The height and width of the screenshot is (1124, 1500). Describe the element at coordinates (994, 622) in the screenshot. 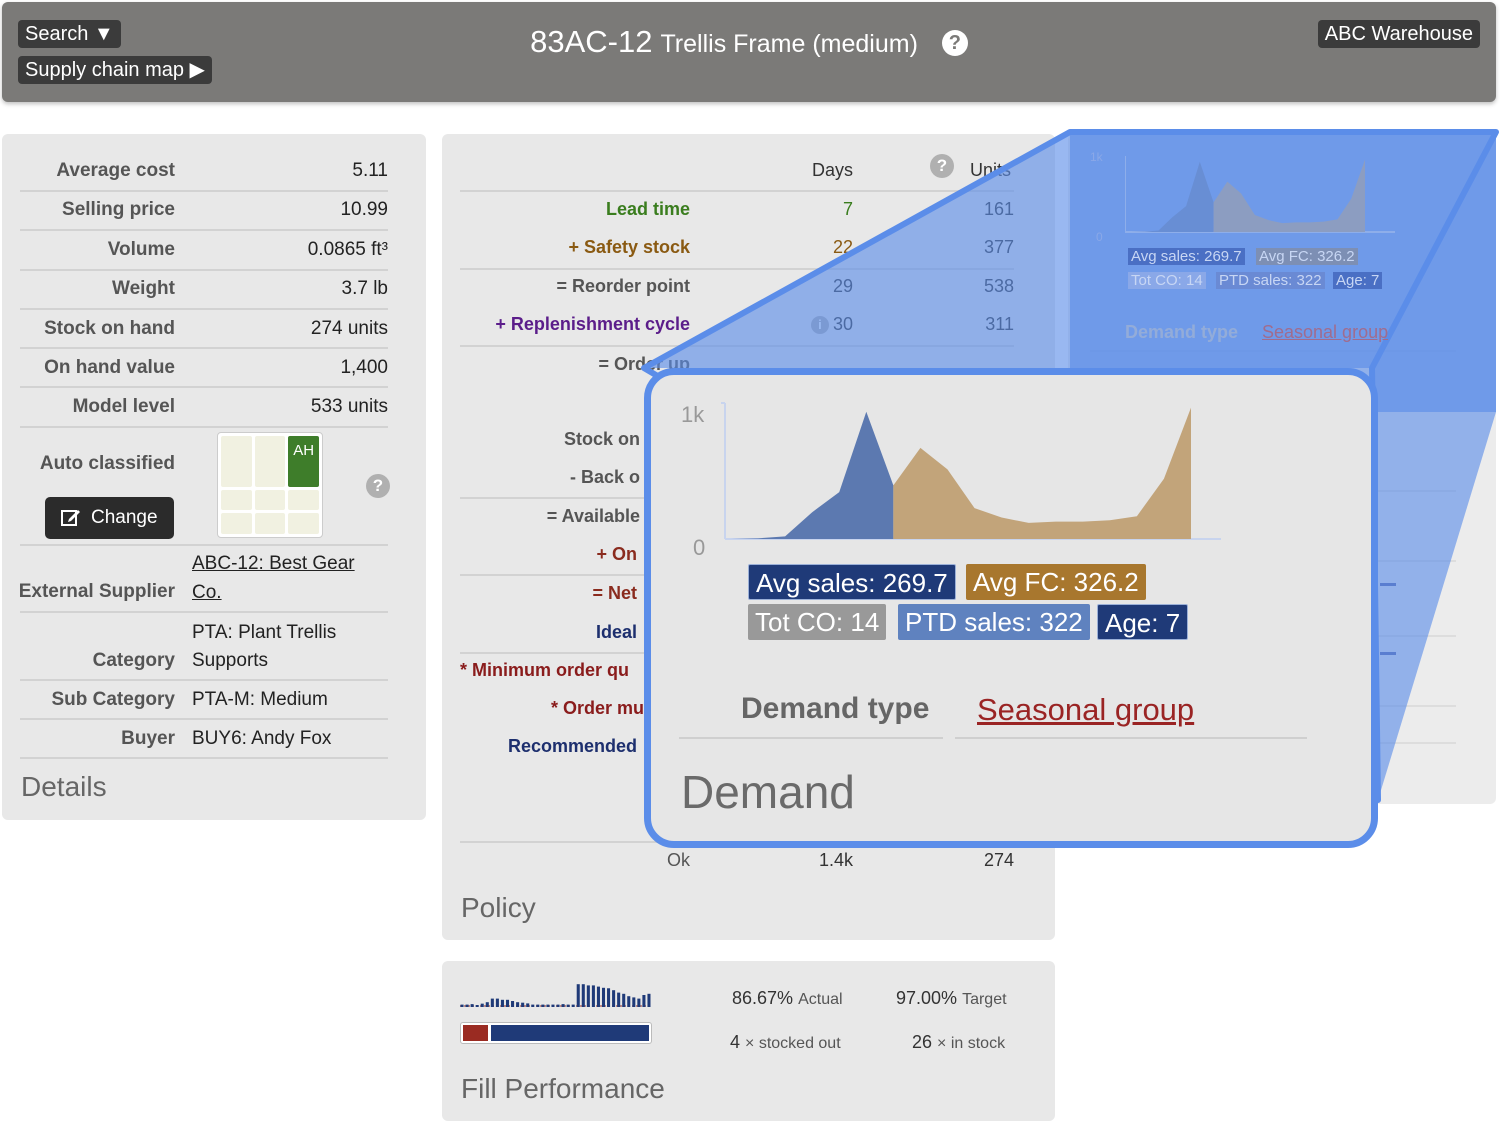

I see `ptd-sales-badge: PTD sales: 322` at that location.